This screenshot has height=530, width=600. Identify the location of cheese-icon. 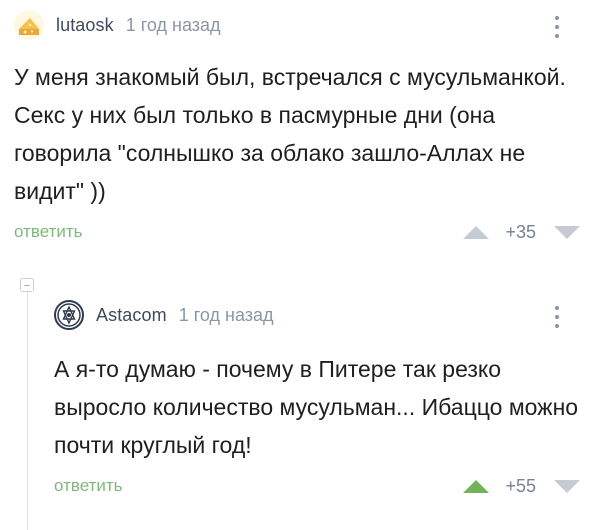
(29, 26).